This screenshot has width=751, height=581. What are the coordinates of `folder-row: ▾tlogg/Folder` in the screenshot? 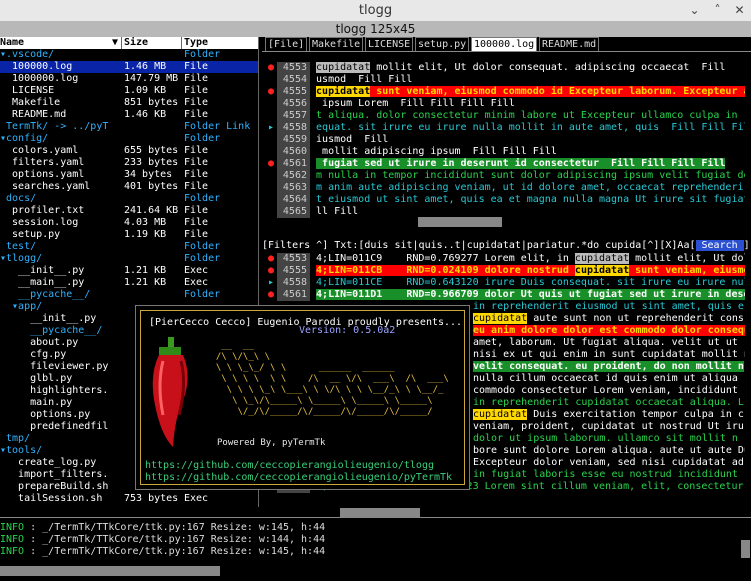 It's located at (129, 259).